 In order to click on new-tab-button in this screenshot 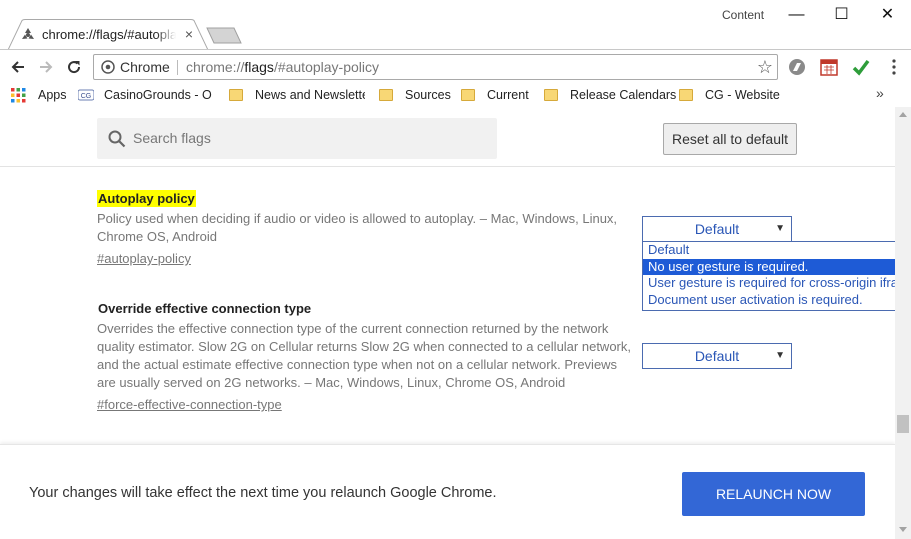, I will do `click(224, 35)`.